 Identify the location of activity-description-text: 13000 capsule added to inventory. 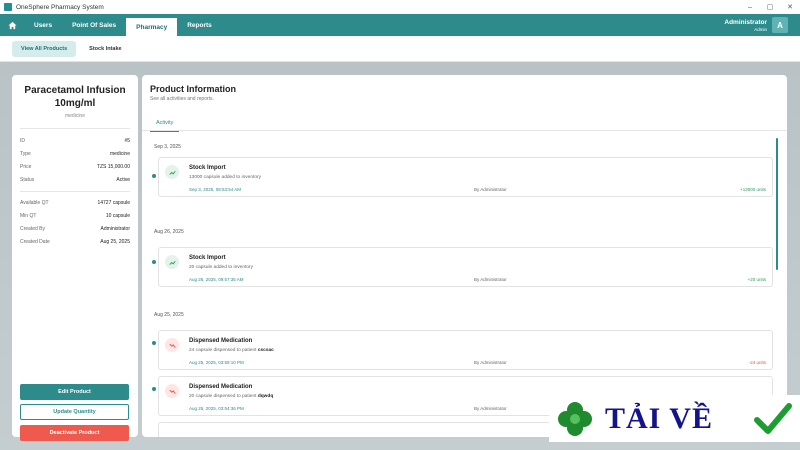
(225, 177).